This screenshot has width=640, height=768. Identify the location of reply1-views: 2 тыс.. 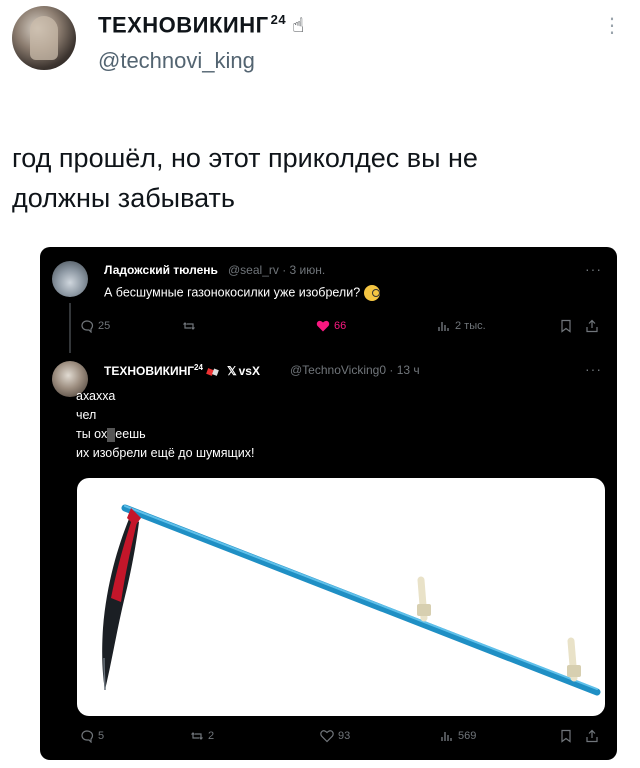
(461, 326).